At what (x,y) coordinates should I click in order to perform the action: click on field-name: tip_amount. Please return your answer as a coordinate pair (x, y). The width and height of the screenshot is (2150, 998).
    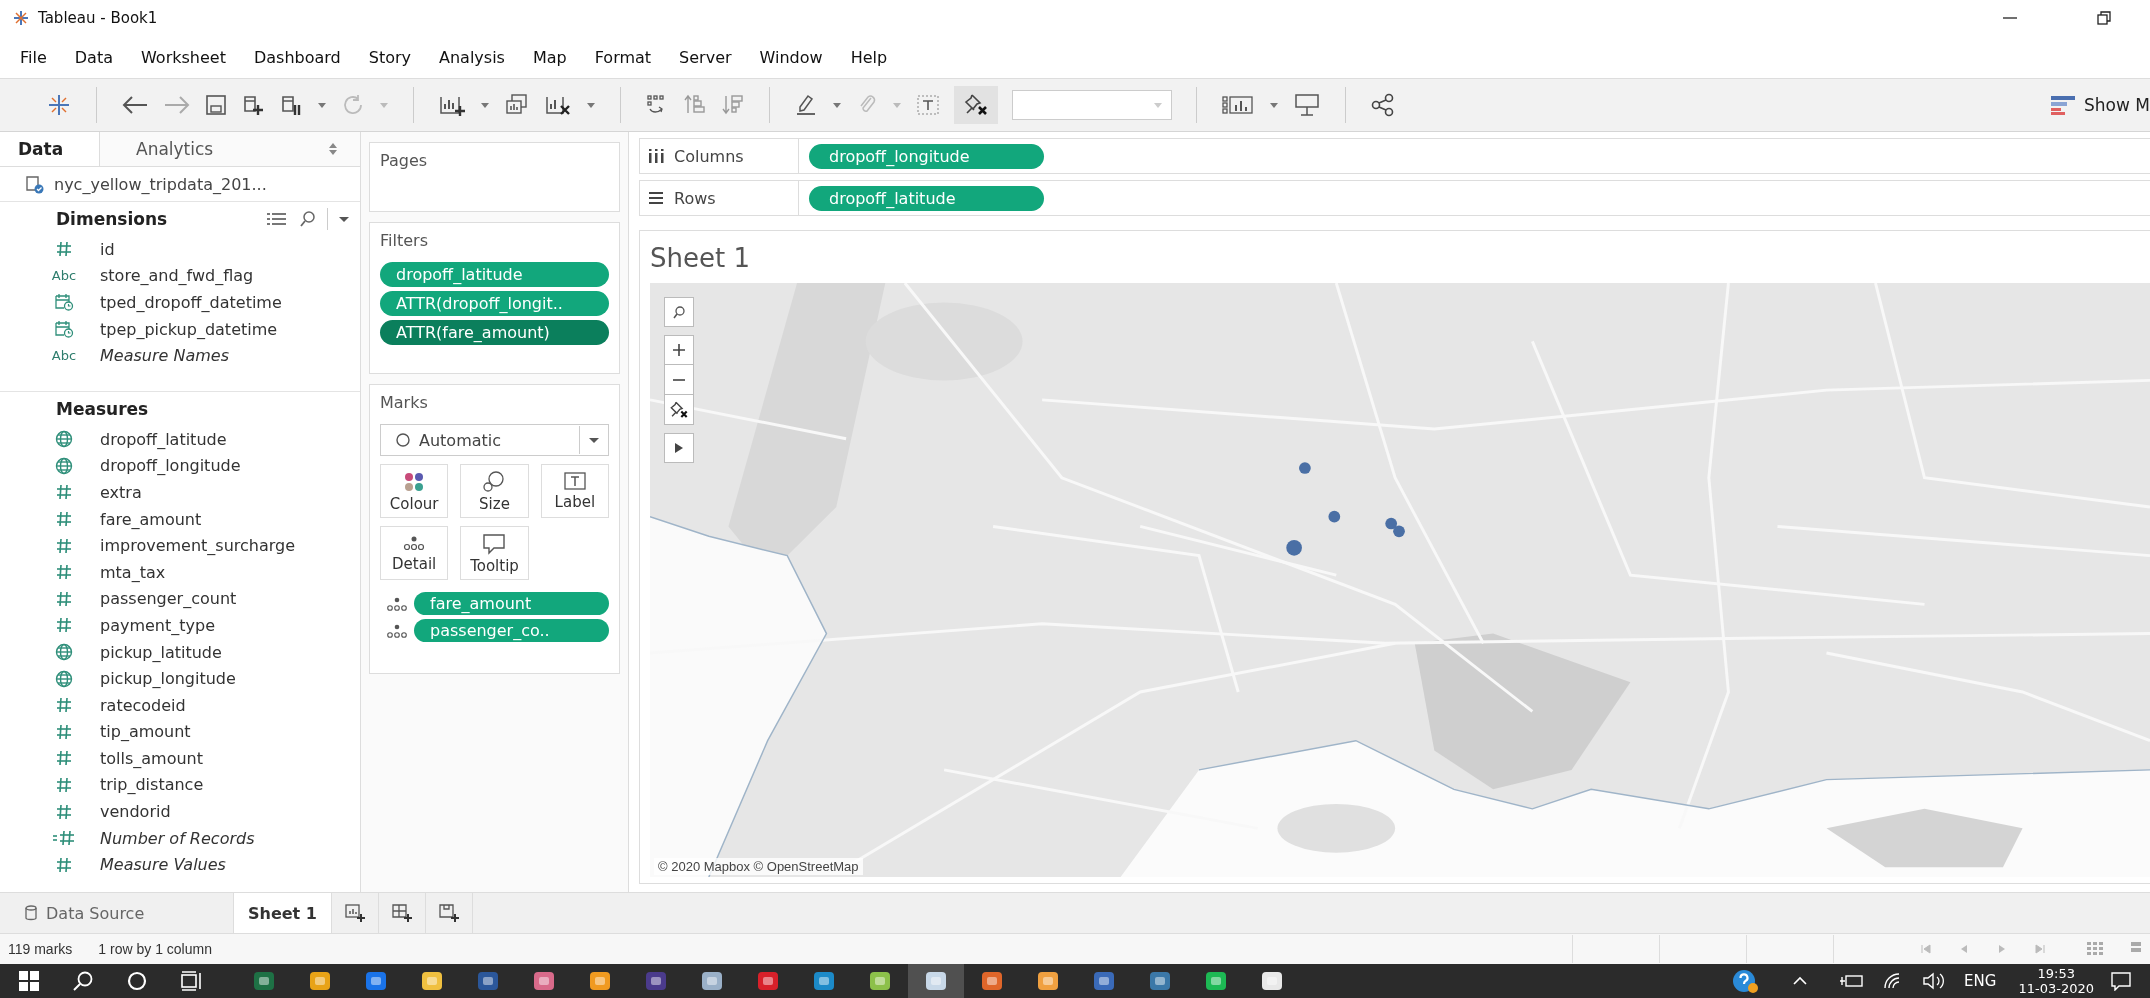
    Looking at the image, I should click on (145, 732).